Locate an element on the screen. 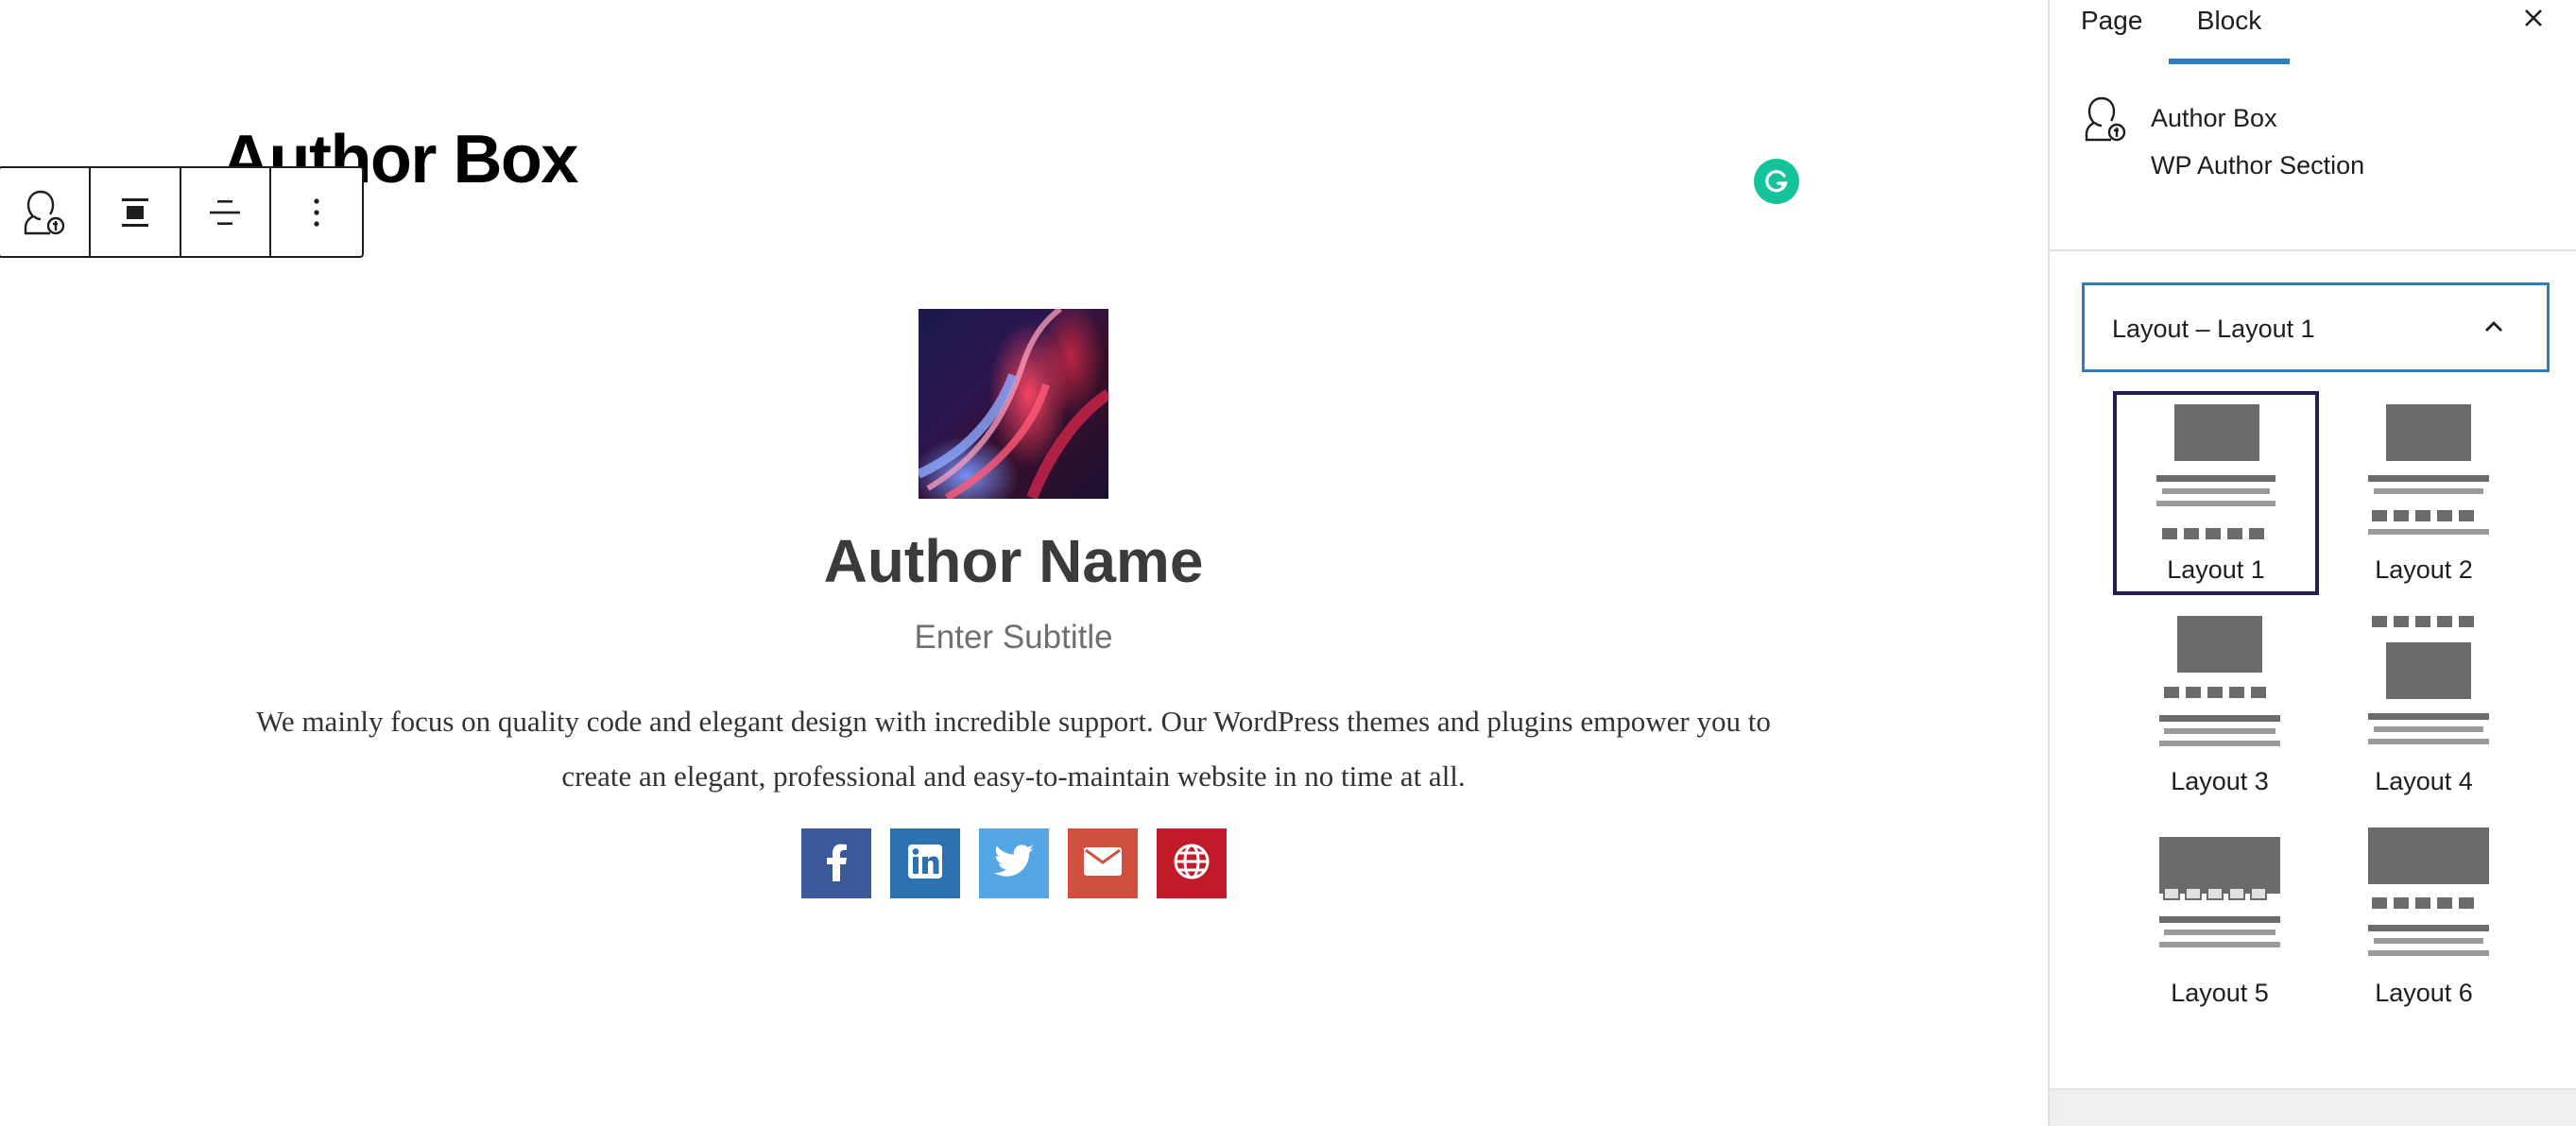 Image resolution: width=2576 pixels, height=1126 pixels. twitter-button is located at coordinates (1014, 863).